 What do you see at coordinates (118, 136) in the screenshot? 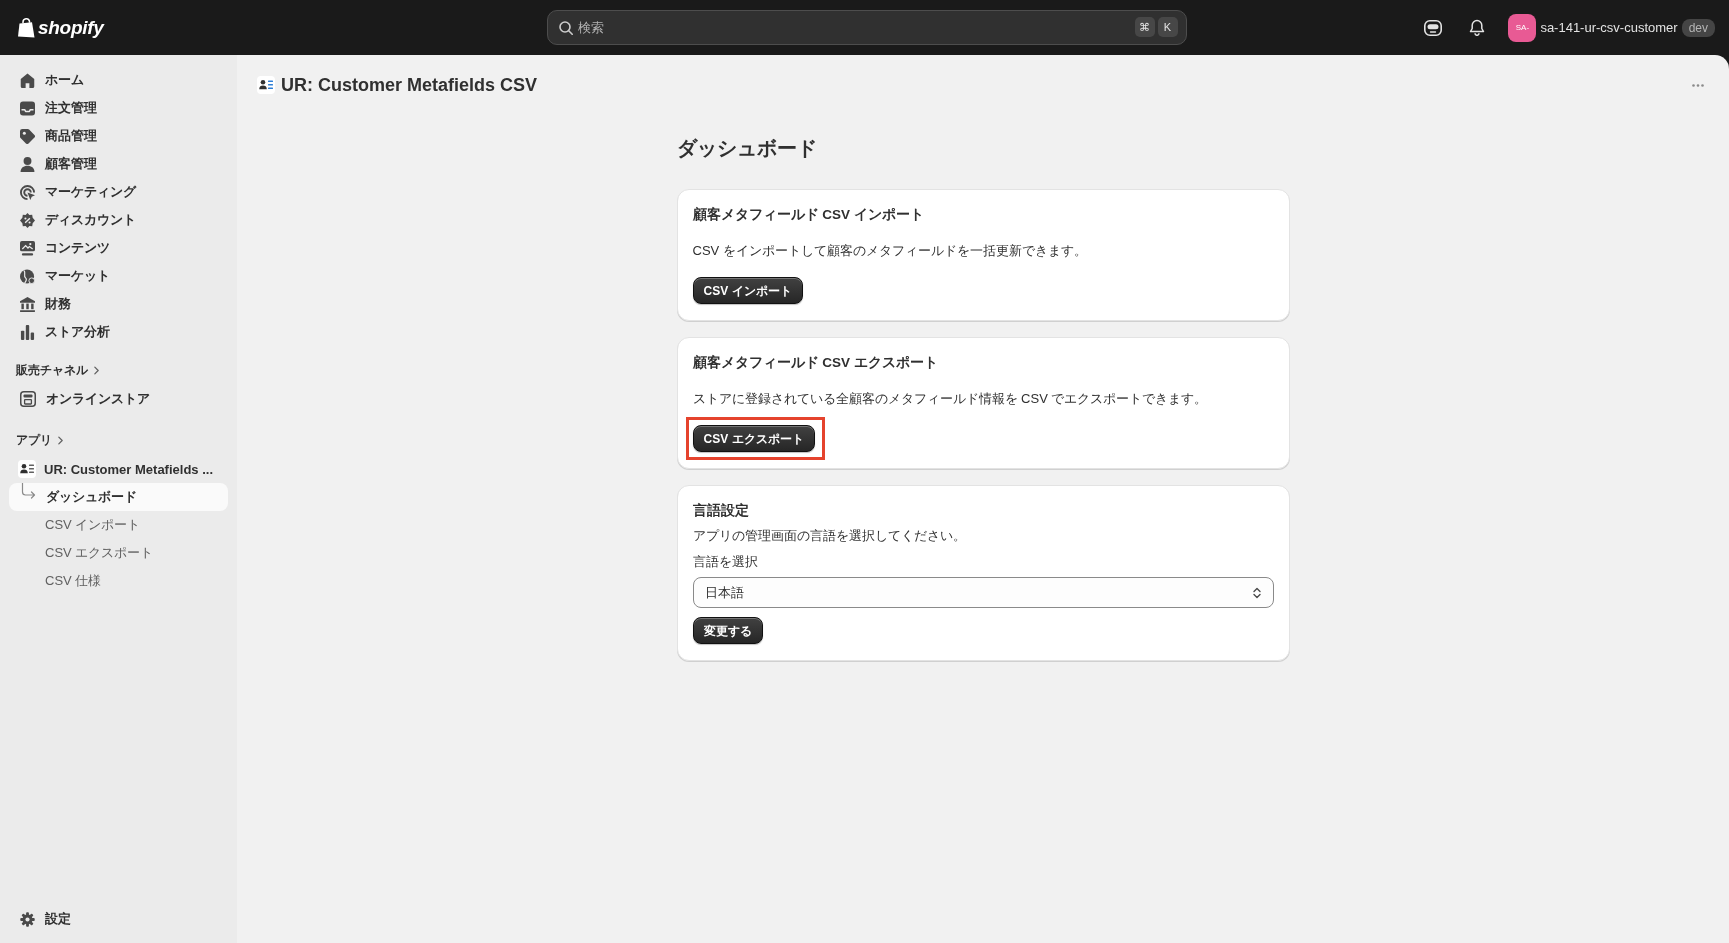
I see `nav-item: 商品管理` at bounding box center [118, 136].